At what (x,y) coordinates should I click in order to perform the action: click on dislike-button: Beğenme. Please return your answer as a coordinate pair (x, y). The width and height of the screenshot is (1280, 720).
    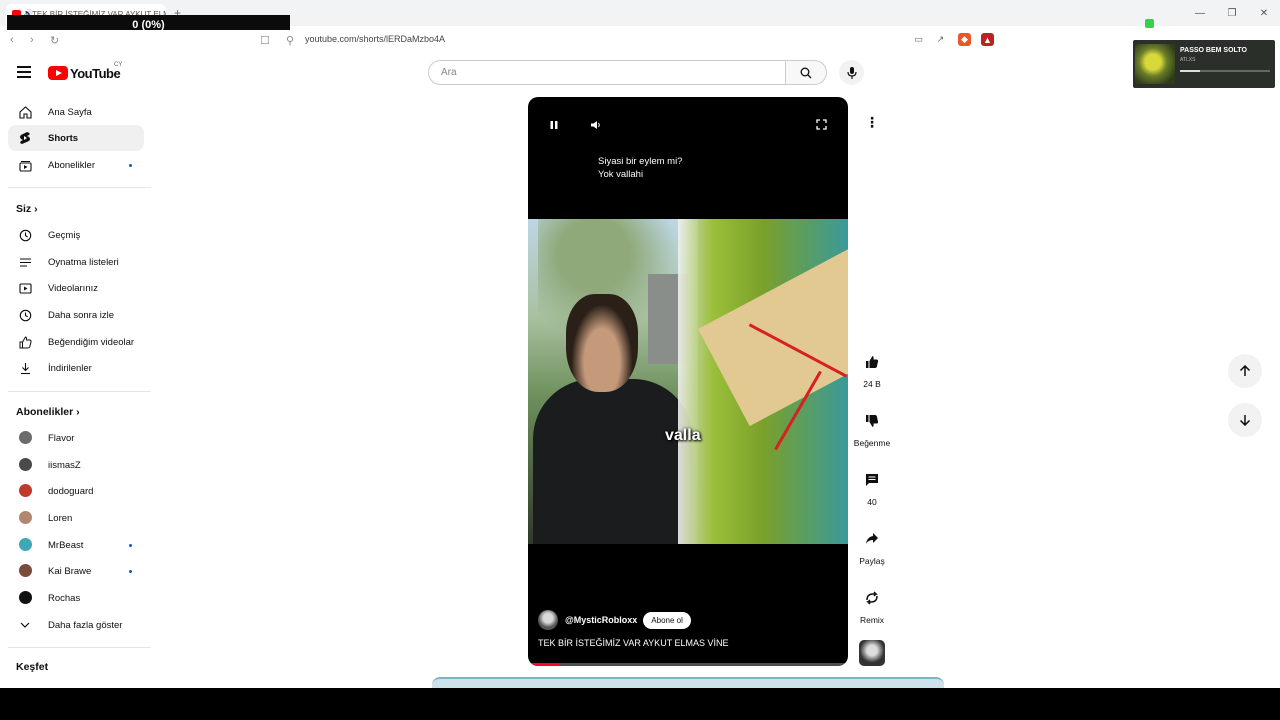
    Looking at the image, I should click on (872, 428).